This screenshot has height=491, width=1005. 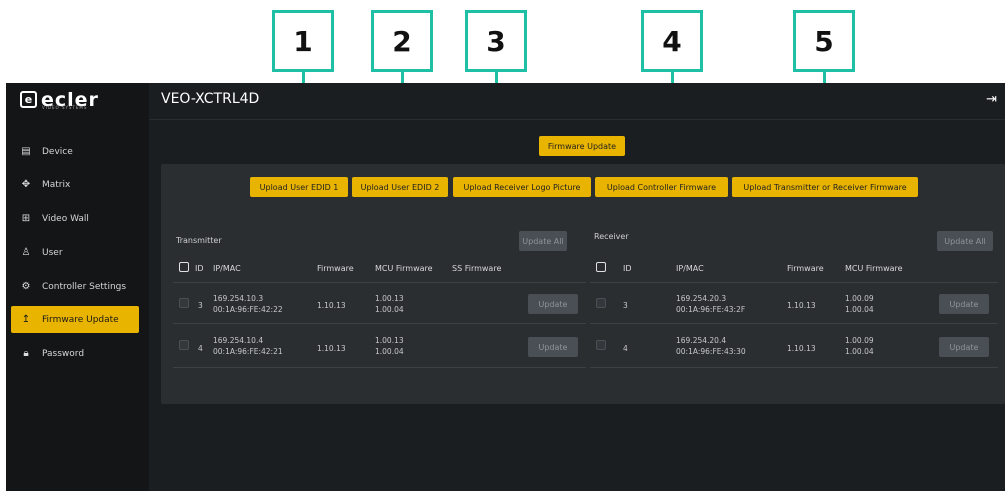 What do you see at coordinates (690, 268) in the screenshot?
I see `rx-col-ipmac: IP/MAC` at bounding box center [690, 268].